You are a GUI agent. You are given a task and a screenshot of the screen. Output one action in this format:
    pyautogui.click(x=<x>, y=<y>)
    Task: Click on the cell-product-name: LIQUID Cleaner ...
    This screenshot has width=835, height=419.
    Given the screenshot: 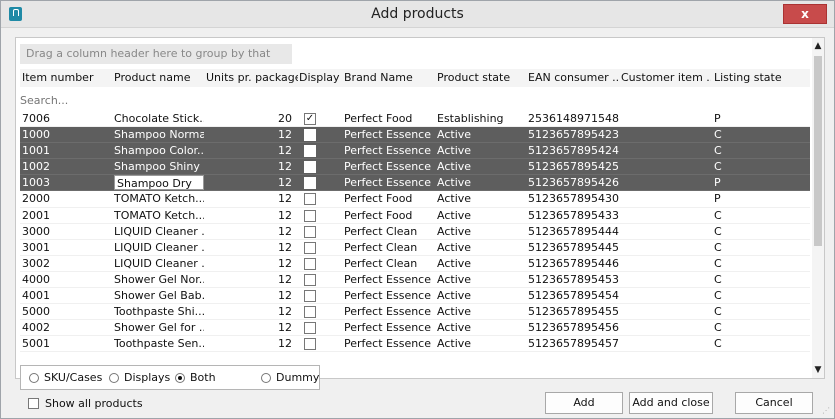 What is the action you would take?
    pyautogui.click(x=159, y=231)
    